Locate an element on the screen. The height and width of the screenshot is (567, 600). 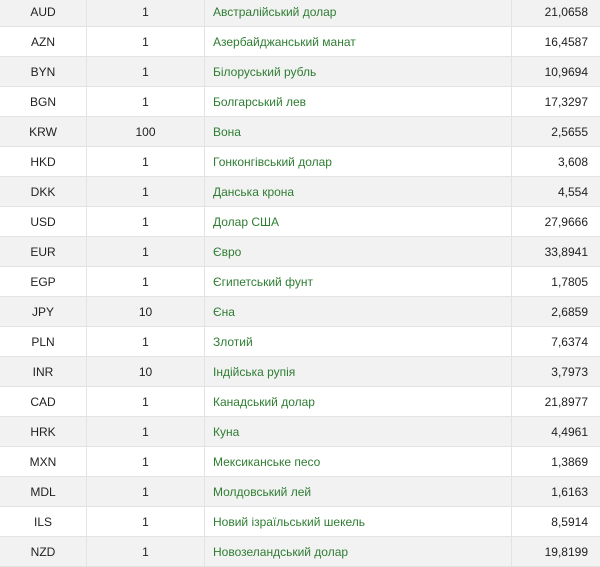
table-row: BYN 1 Білоруський рубль 10,9694 is located at coordinates (300, 72).